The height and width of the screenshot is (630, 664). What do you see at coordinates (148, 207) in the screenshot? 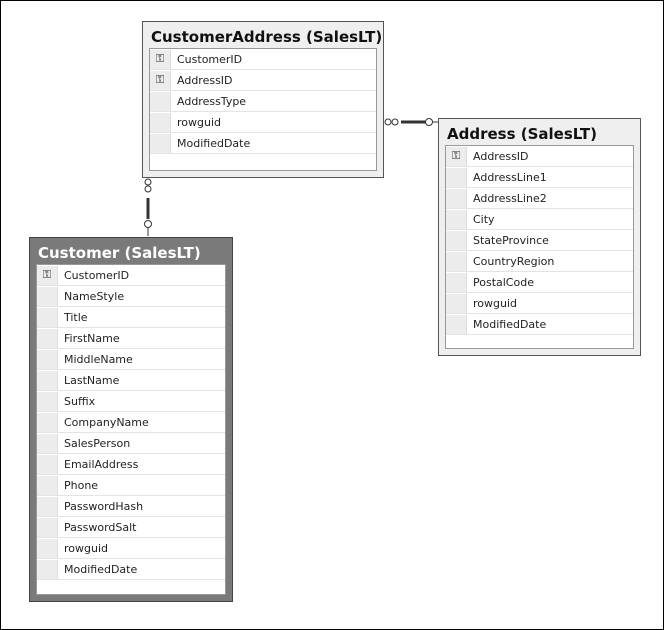
I see `relationship-customeraddress-customer` at bounding box center [148, 207].